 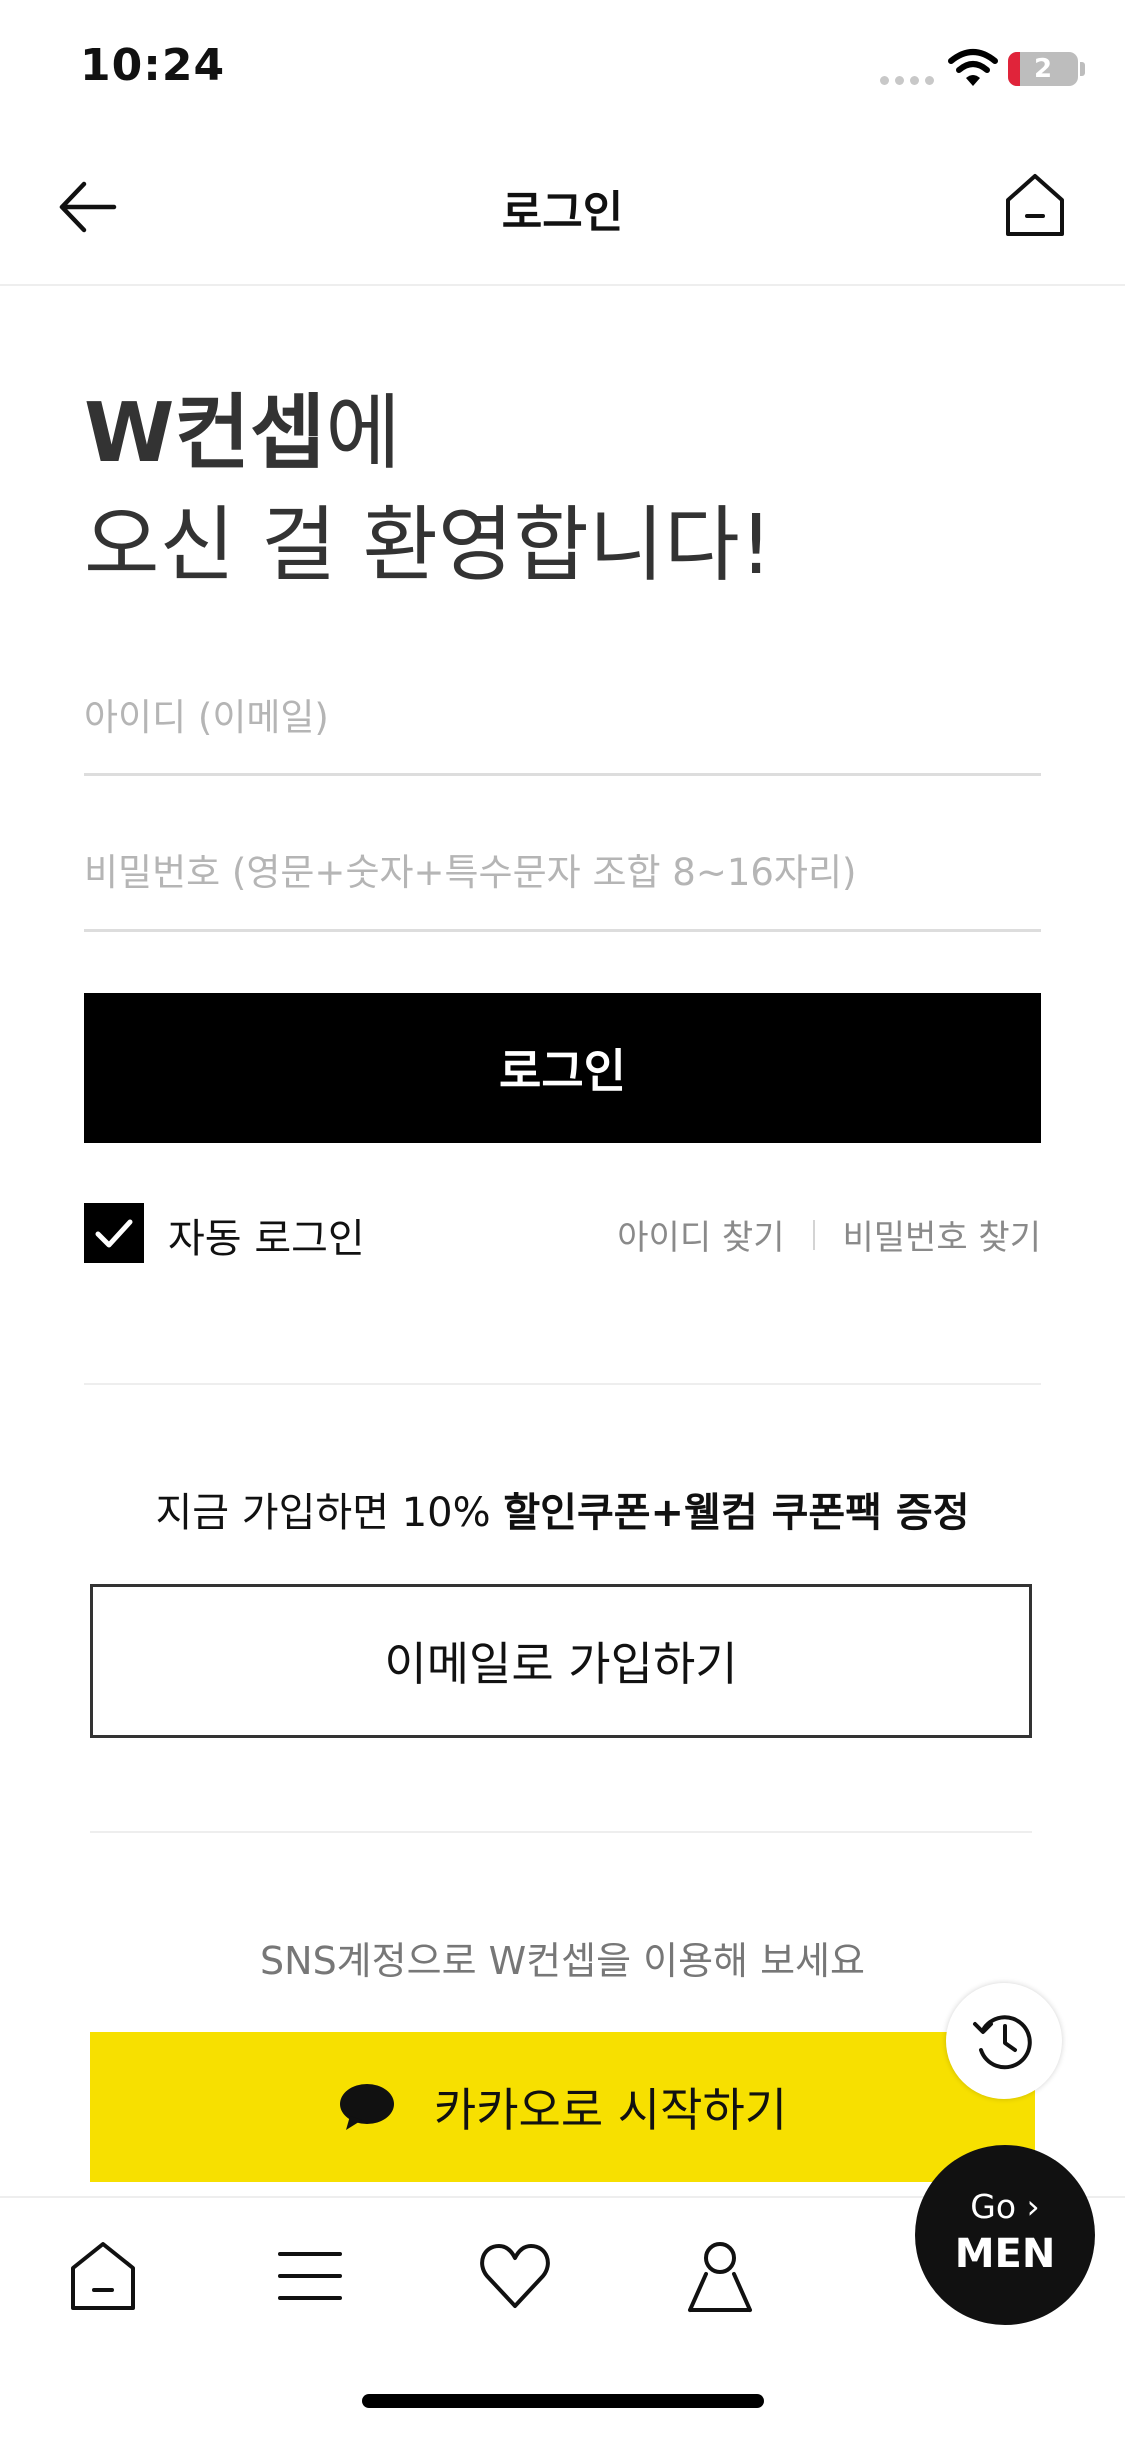 What do you see at coordinates (942, 1234) in the screenshot?
I see `find-password-link: 비밀번호 찾기` at bounding box center [942, 1234].